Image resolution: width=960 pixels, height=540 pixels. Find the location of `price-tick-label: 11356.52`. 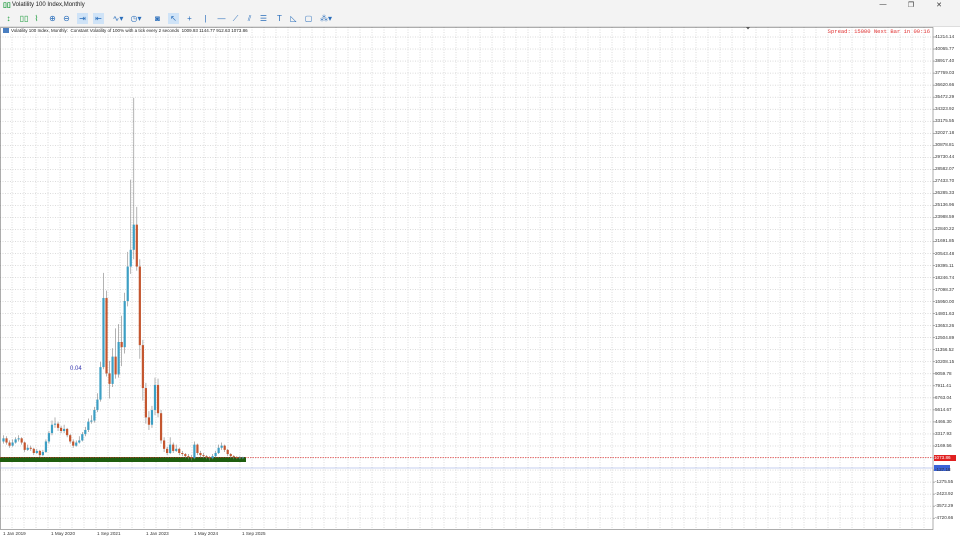

price-tick-label: 11356.52 is located at coordinates (944, 349).